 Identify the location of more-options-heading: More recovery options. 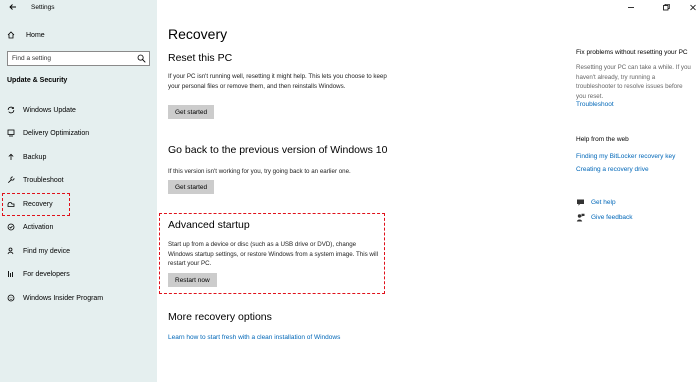
(220, 317).